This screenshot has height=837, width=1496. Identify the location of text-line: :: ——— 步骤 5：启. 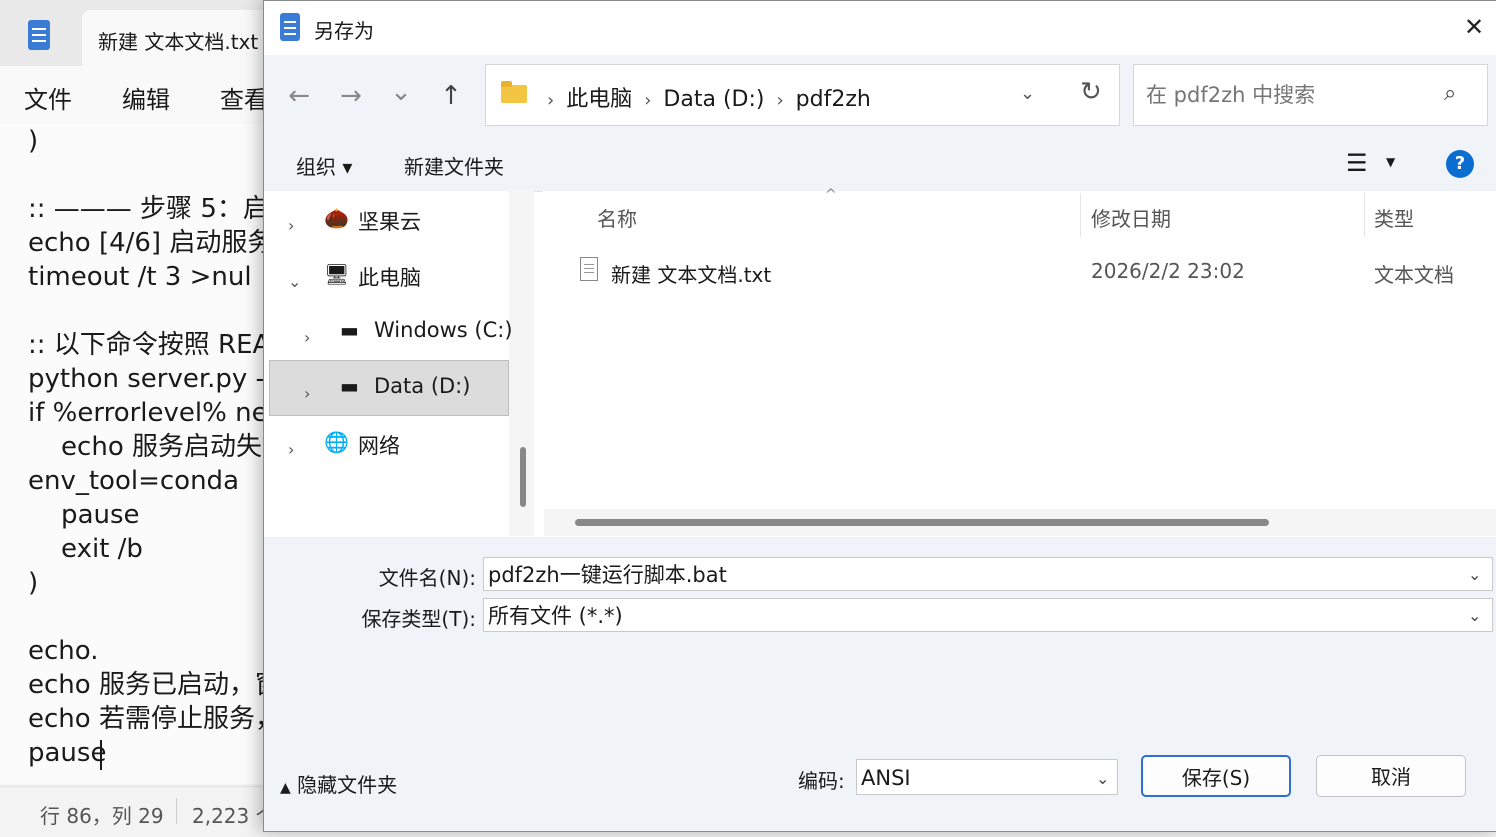
(158, 209).